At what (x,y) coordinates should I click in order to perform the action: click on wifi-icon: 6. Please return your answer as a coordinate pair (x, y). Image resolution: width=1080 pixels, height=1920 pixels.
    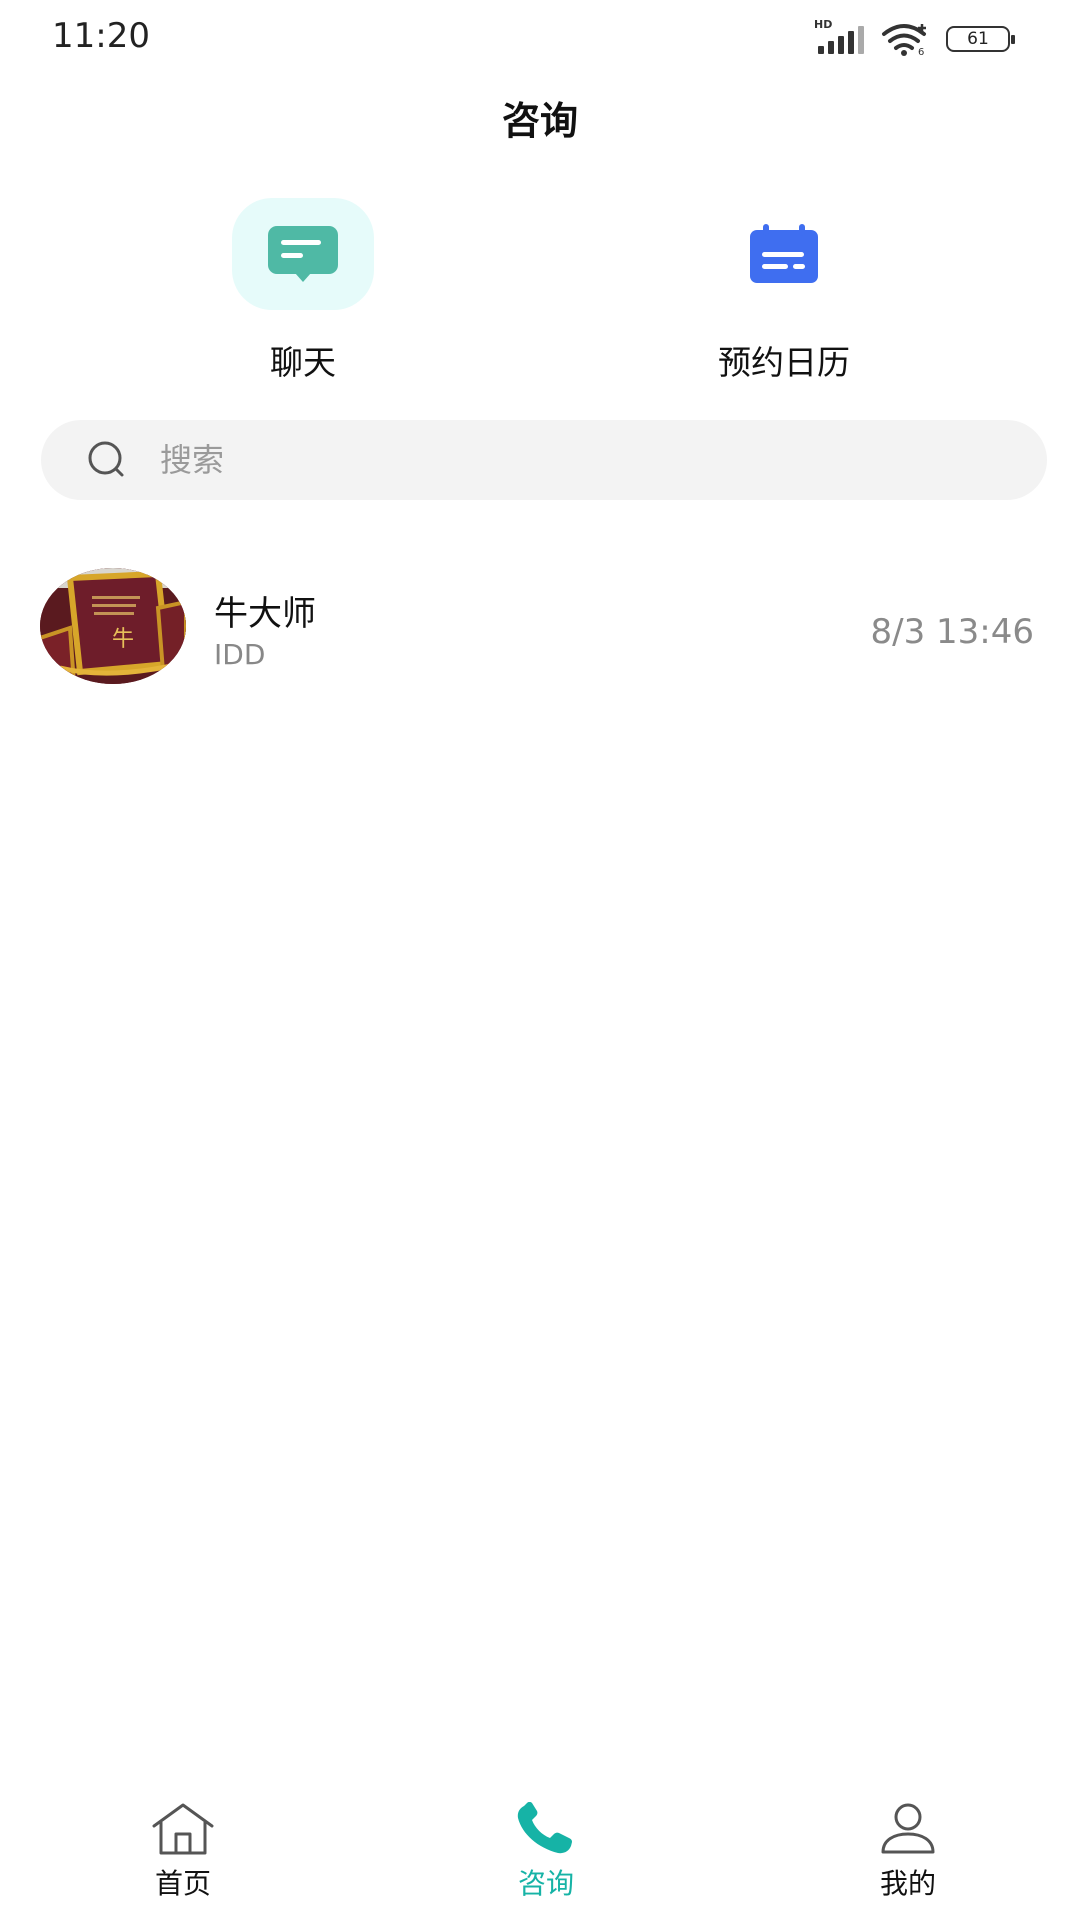
    Looking at the image, I should click on (904, 40).